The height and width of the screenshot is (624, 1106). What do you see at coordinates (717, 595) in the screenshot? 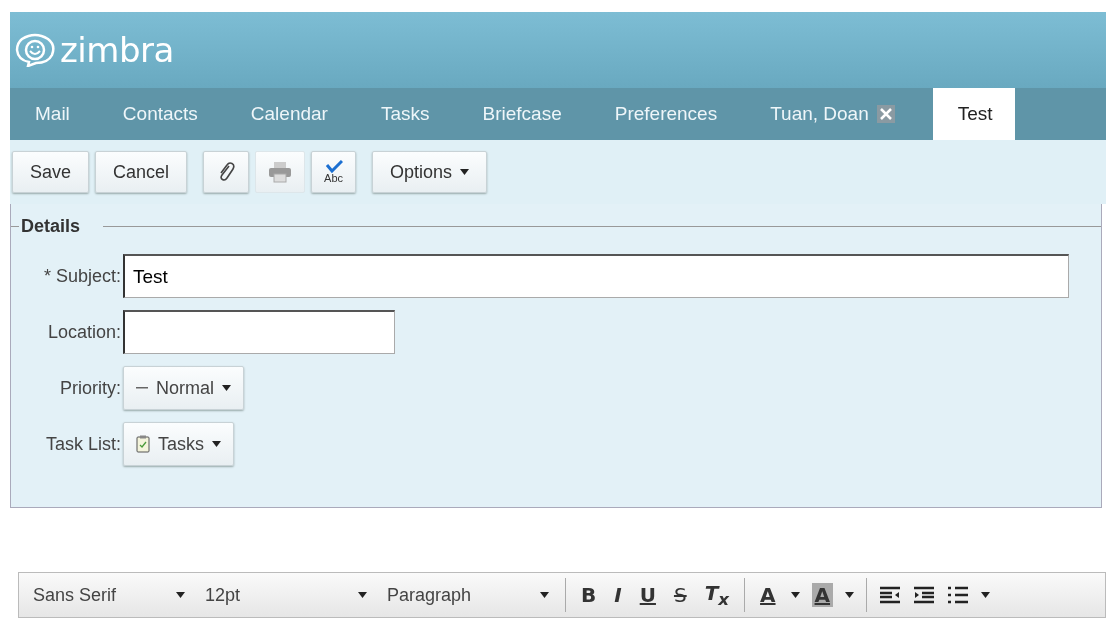
I see `format-button: T$_{x}$` at bounding box center [717, 595].